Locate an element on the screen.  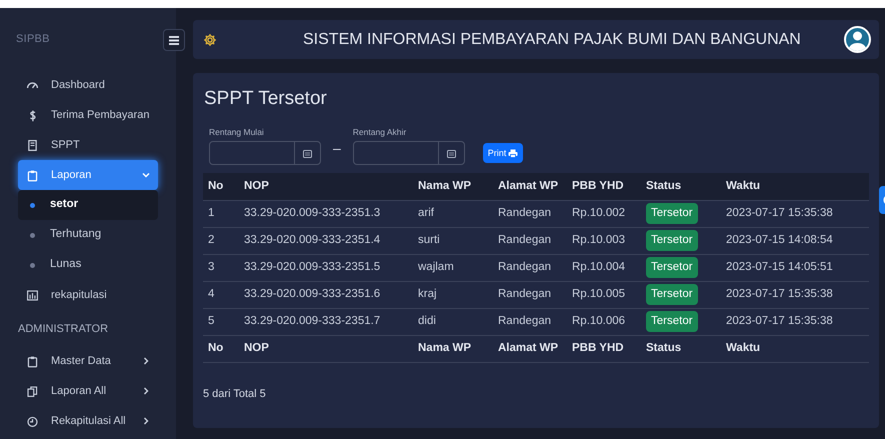
settings-icon is located at coordinates (210, 39).